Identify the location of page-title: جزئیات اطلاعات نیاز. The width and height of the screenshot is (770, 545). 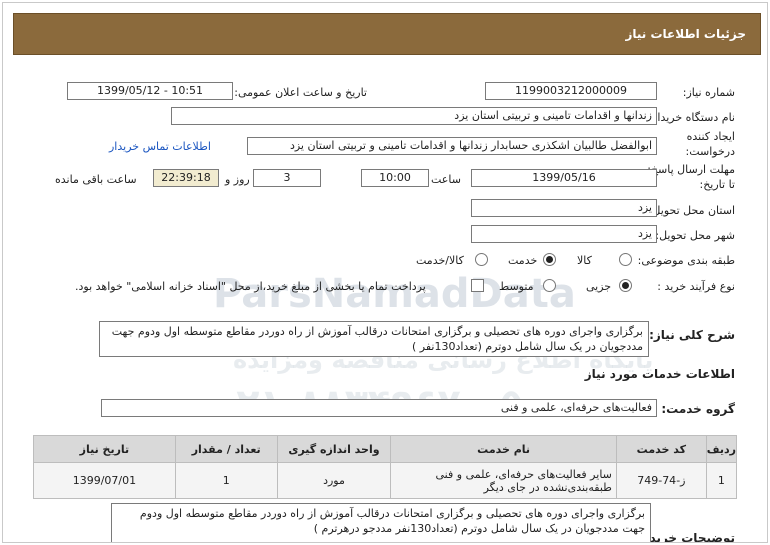
(685, 34).